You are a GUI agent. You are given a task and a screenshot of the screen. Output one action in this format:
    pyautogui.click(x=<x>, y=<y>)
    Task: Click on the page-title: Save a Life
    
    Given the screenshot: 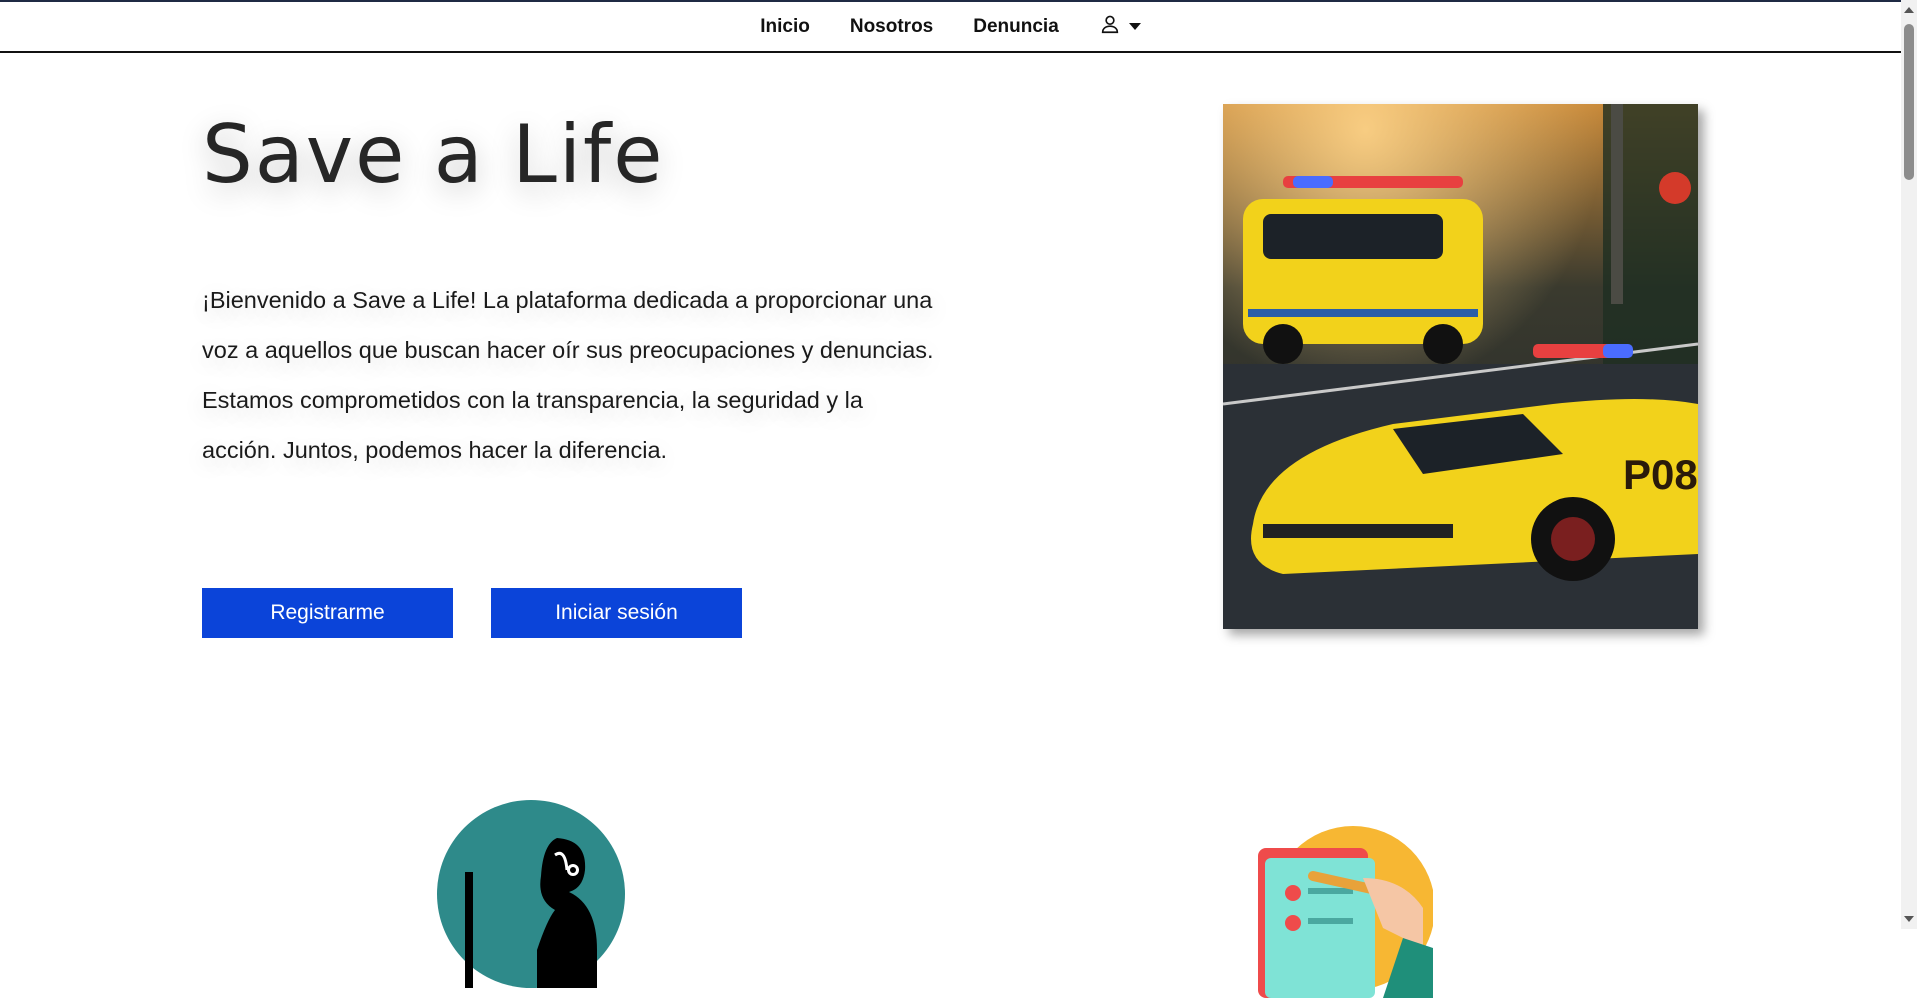 What is the action you would take?
    pyautogui.click(x=433, y=154)
    